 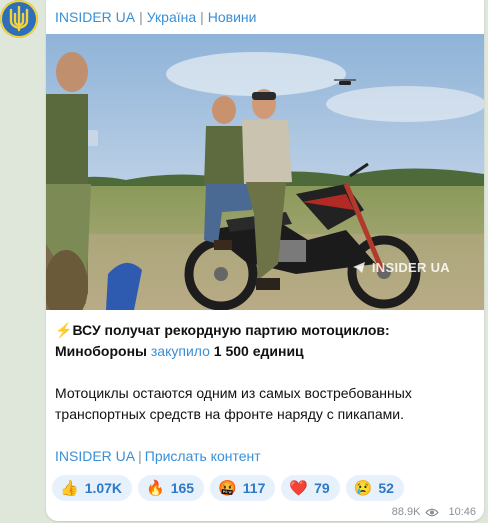 I want to click on channel-avatar, so click(x=19, y=19).